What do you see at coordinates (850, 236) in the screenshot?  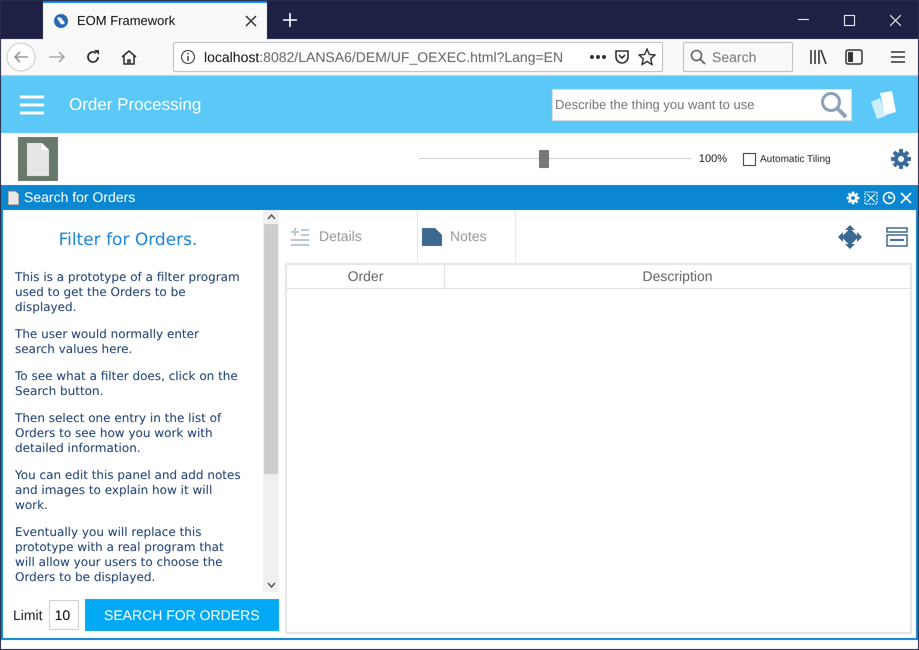 I see `move-icon` at bounding box center [850, 236].